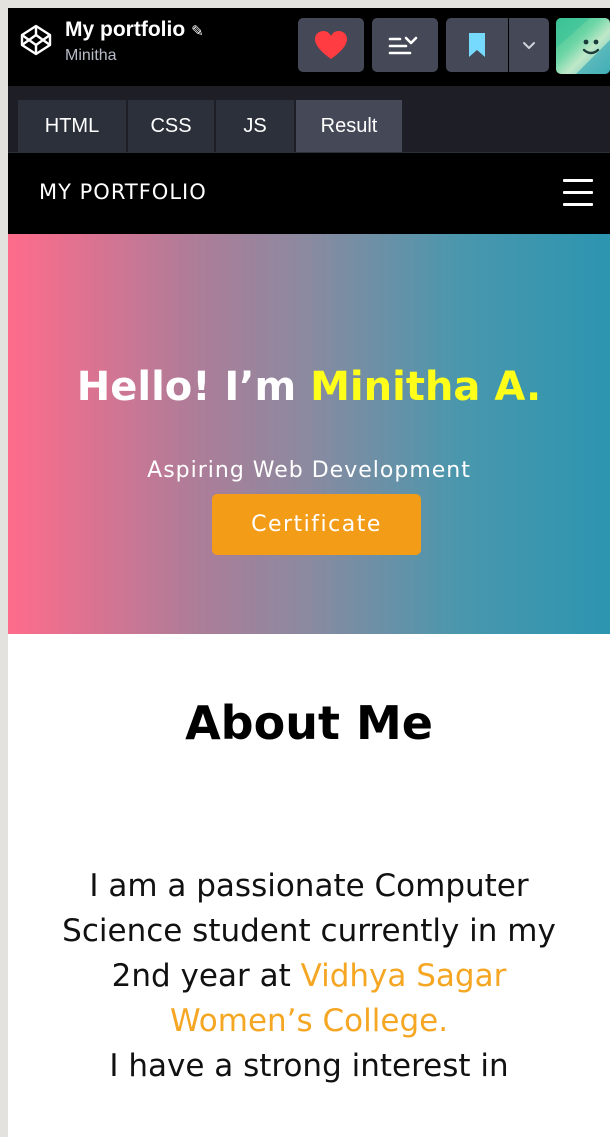 The width and height of the screenshot is (610, 1137). I want to click on change-view-button, so click(405, 45).